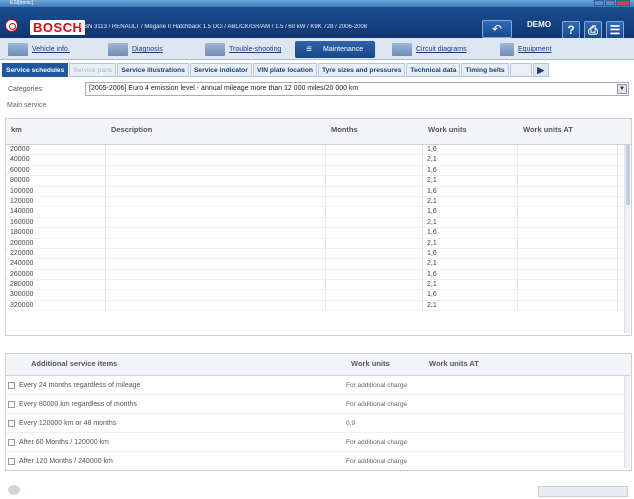 This screenshot has width=634, height=499. Describe the element at coordinates (56, 285) in the screenshot. I see `cell-km: 280000` at that location.